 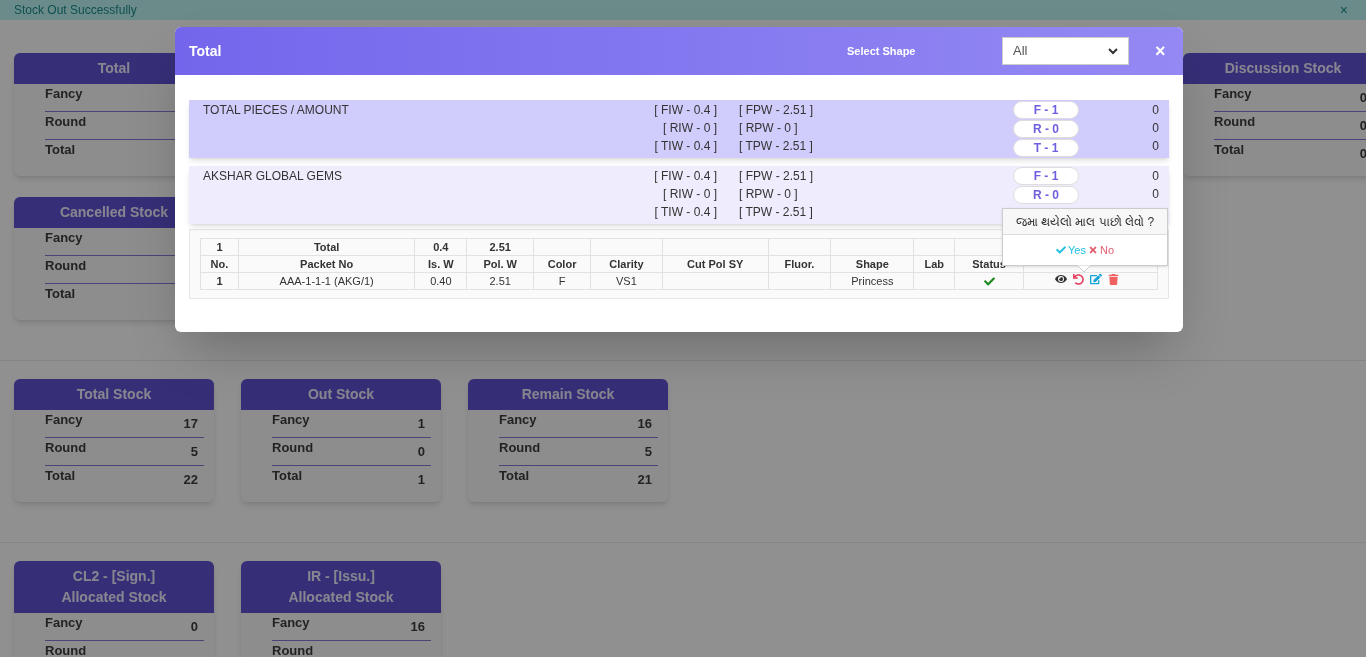 What do you see at coordinates (1092, 250) in the screenshot?
I see `cross-icon` at bounding box center [1092, 250].